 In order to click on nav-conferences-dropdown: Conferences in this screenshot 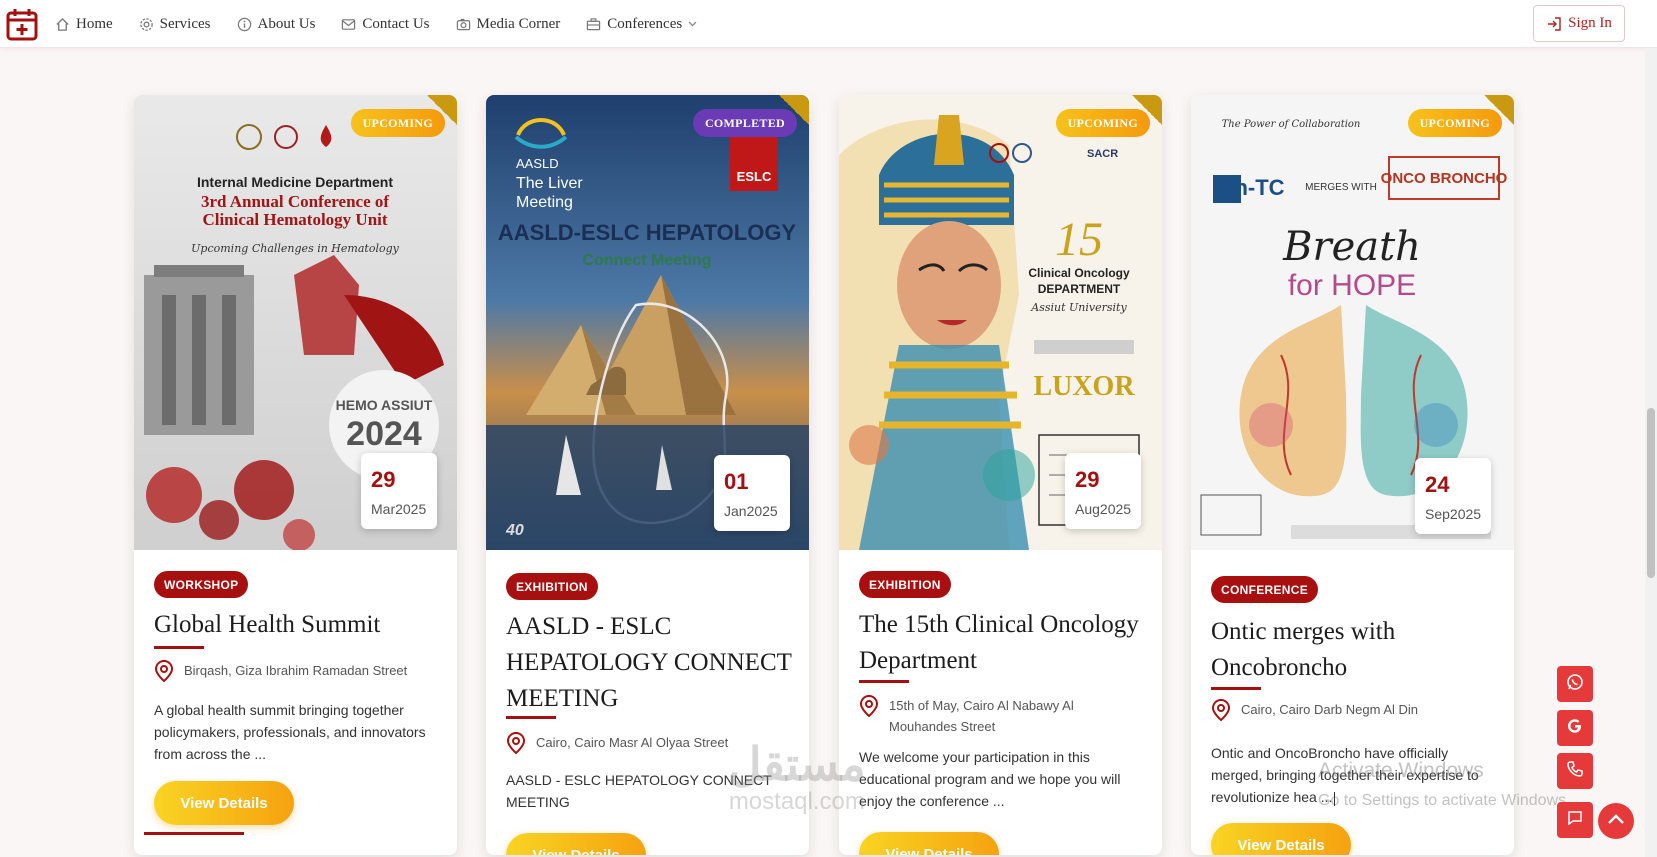, I will do `click(641, 24)`.